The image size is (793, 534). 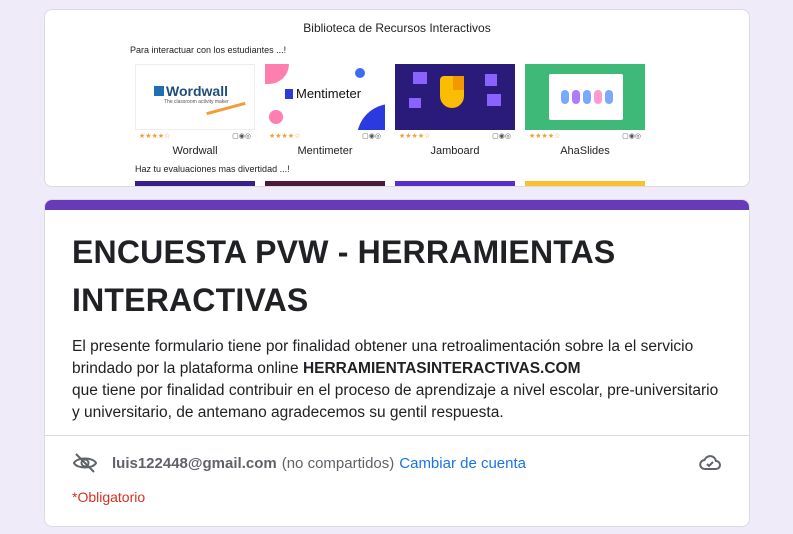 I want to click on mentimeter-logo-text: Mentimeter, so click(x=329, y=93).